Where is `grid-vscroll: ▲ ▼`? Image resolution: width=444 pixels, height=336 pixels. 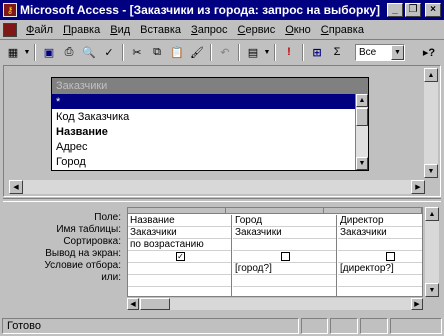 grid-vscroll: ▲ ▼ is located at coordinates (432, 252).